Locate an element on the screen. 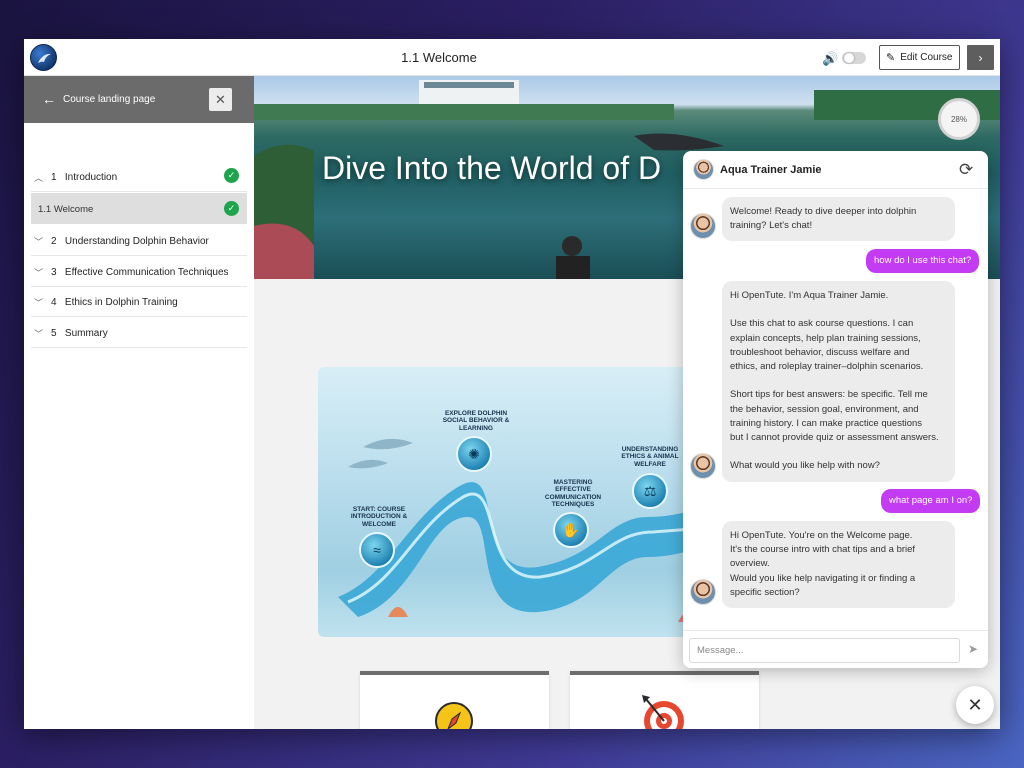 This screenshot has width=1024, height=768. back-arrow-icon: ← is located at coordinates (49, 99).